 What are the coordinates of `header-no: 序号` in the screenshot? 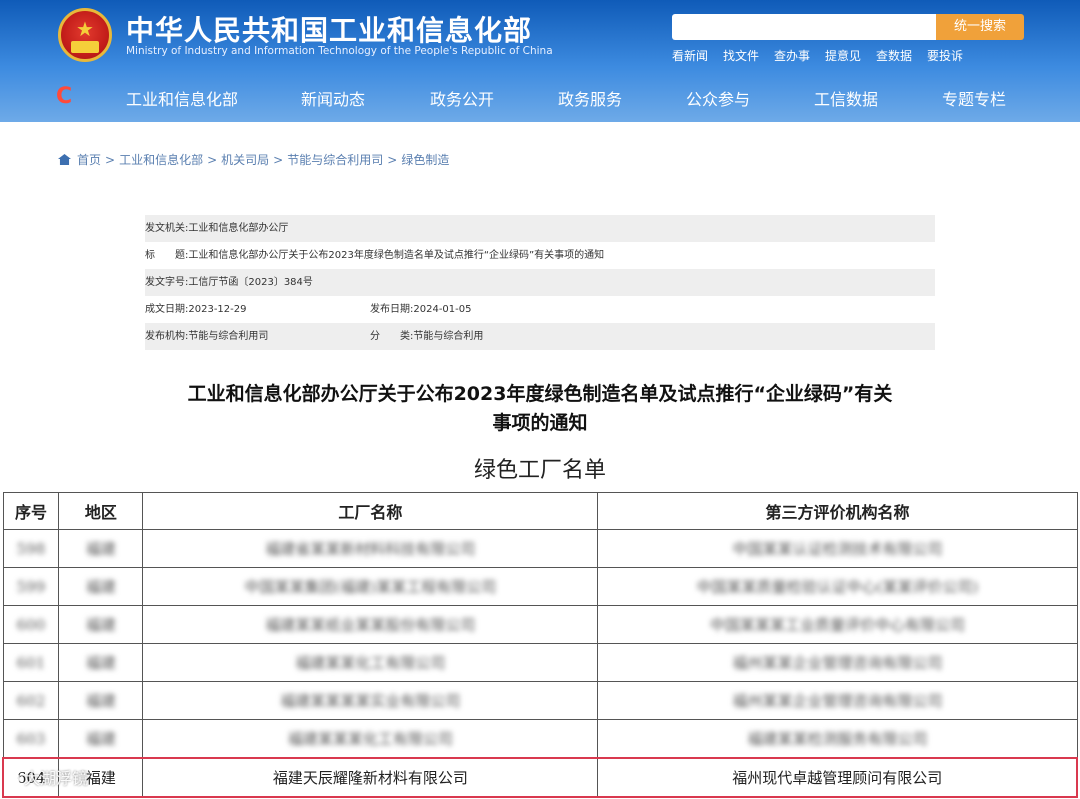 It's located at (31, 511).